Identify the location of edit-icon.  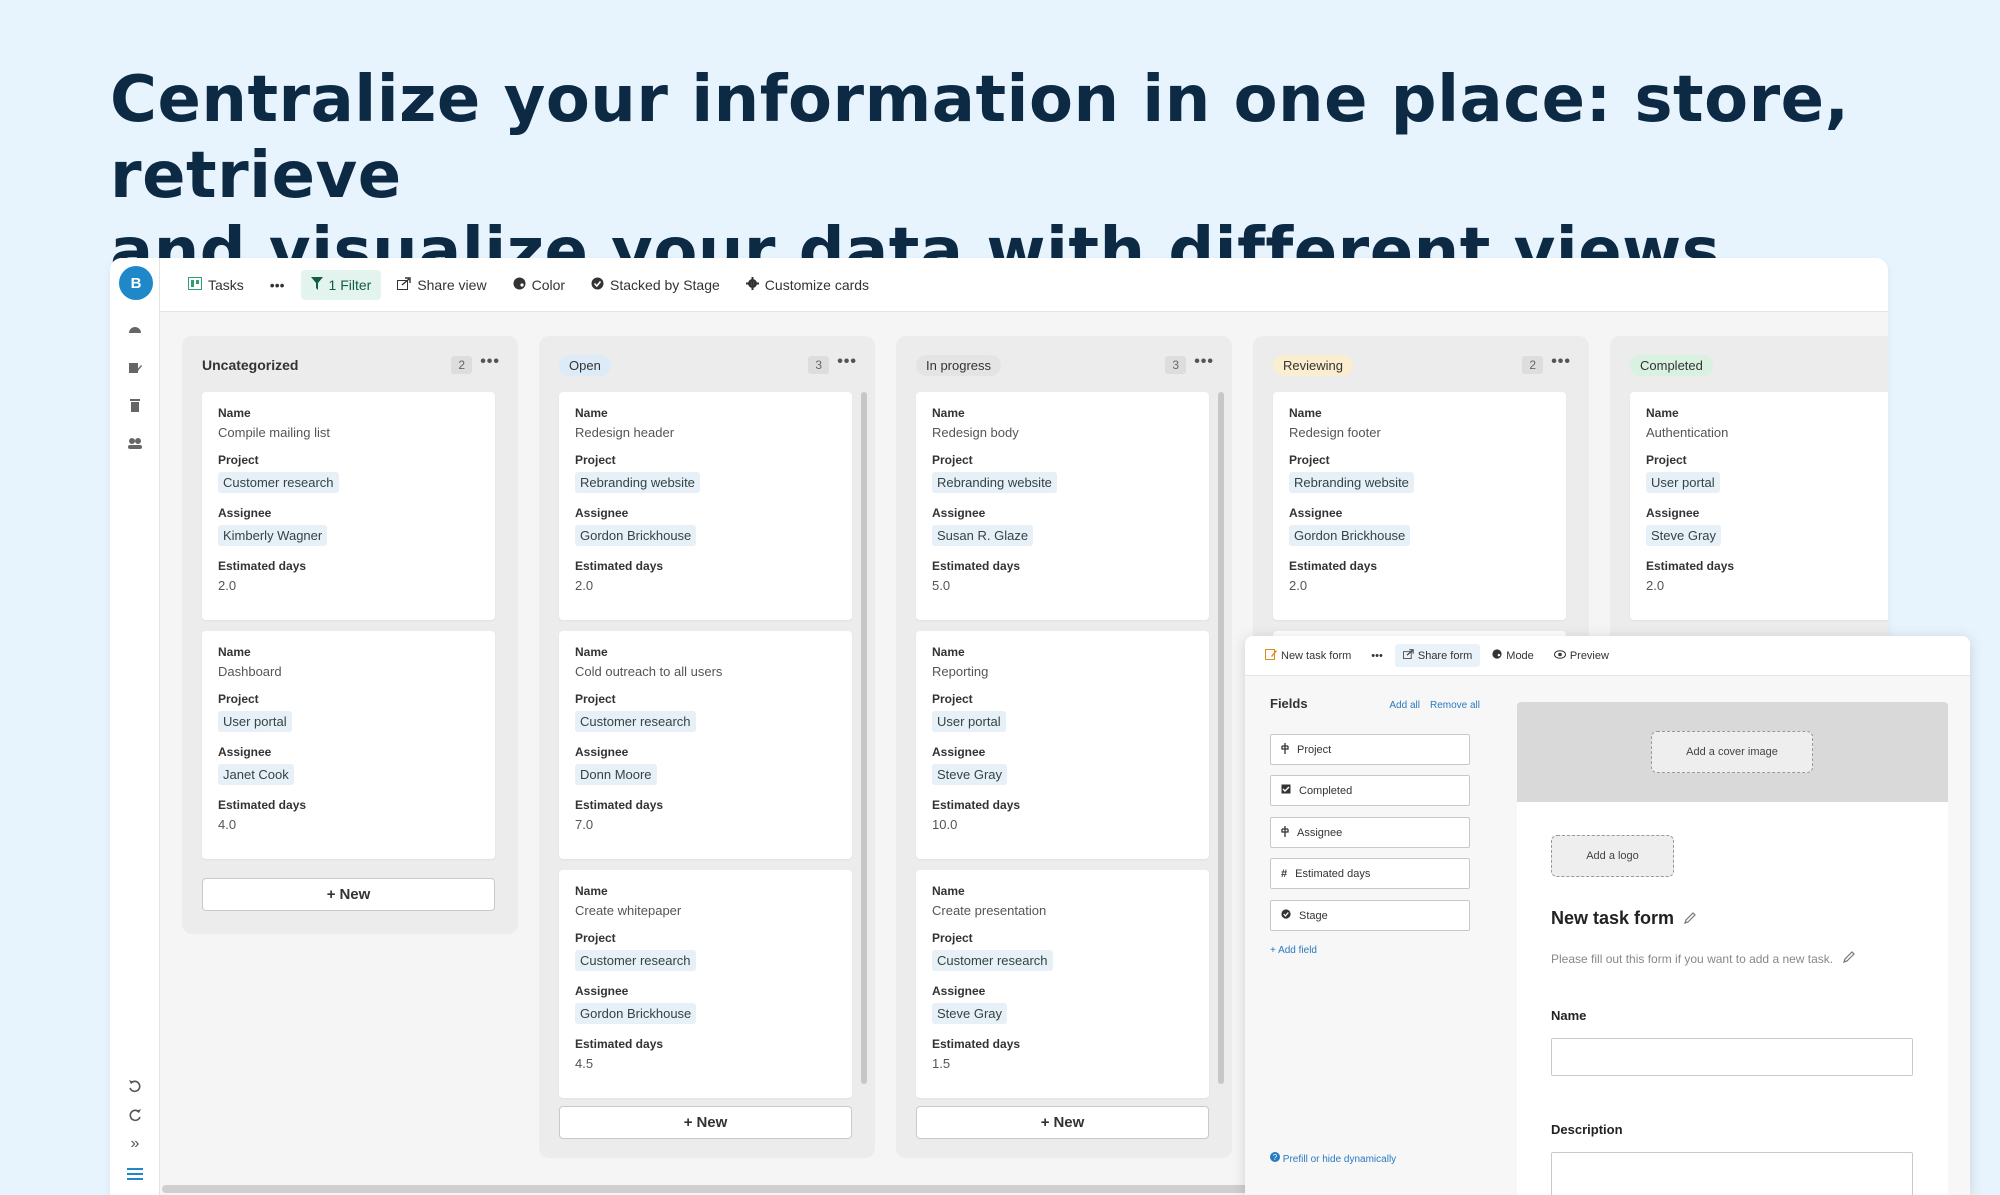
(135, 368).